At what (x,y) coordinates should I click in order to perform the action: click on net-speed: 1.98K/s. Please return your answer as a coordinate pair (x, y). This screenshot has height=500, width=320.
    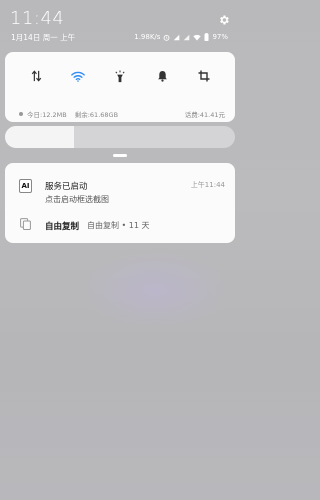
    Looking at the image, I should click on (147, 37).